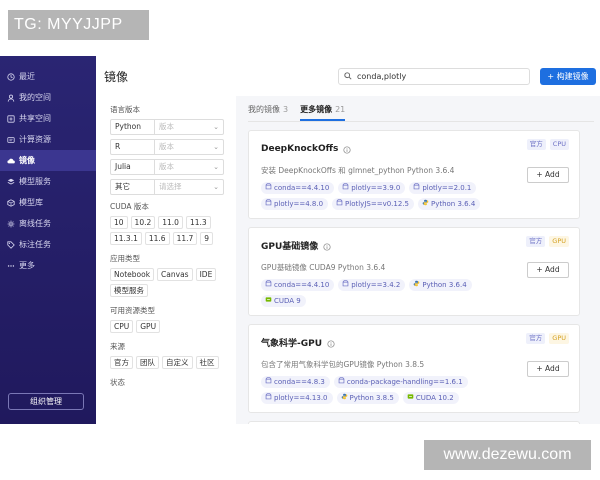 The image size is (600, 480). Describe the element at coordinates (189, 187) in the screenshot. I see `language-version-select: 请选择 ⌄` at that location.